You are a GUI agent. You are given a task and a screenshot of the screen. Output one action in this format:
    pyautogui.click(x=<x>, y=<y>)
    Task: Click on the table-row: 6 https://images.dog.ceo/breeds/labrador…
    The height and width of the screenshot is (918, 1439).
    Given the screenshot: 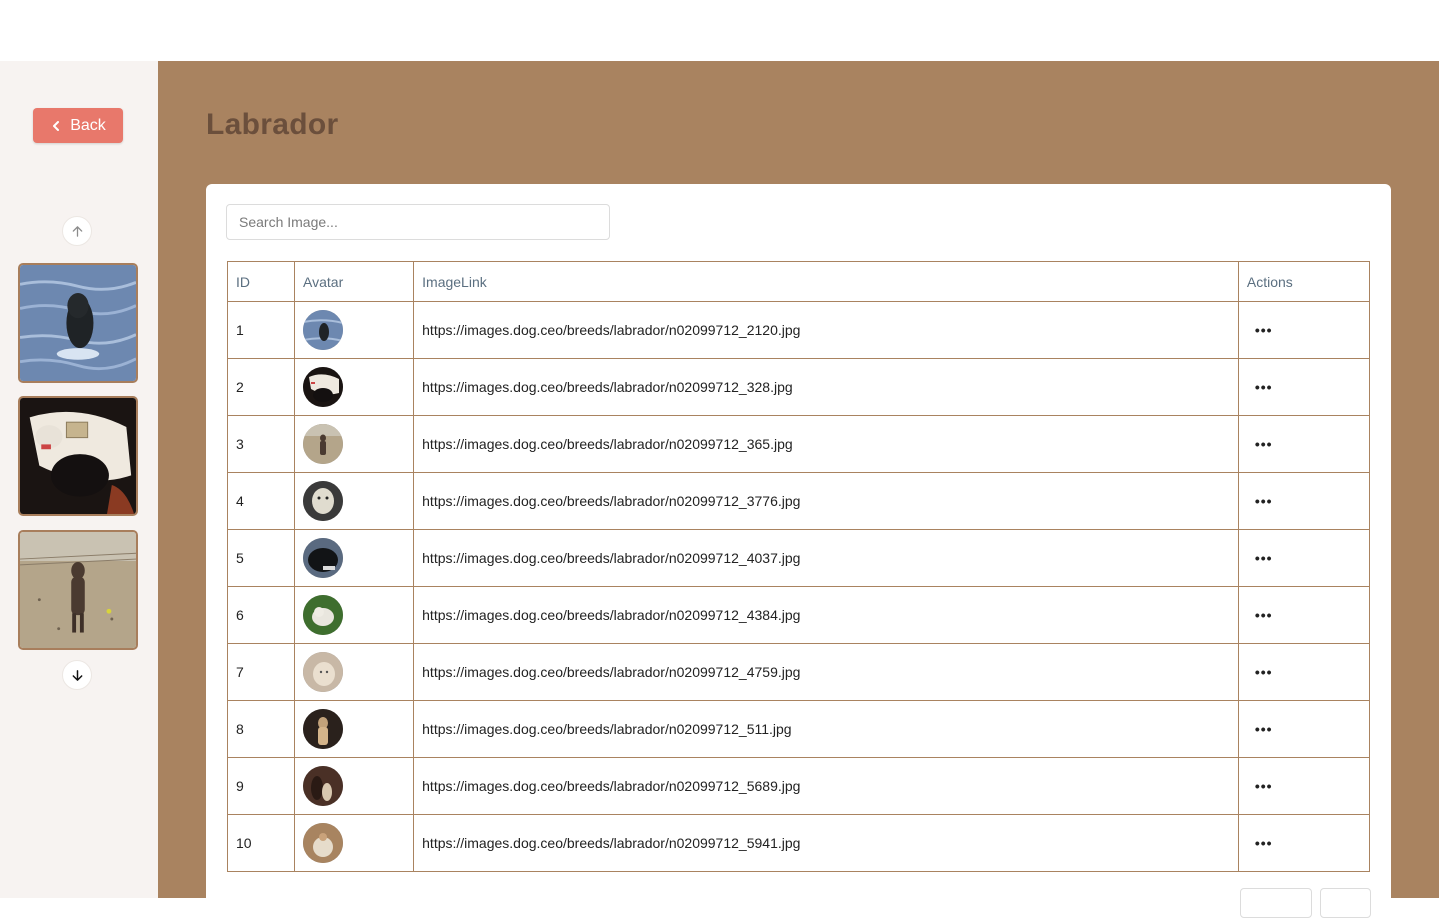 What is the action you would take?
    pyautogui.click(x=798, y=615)
    